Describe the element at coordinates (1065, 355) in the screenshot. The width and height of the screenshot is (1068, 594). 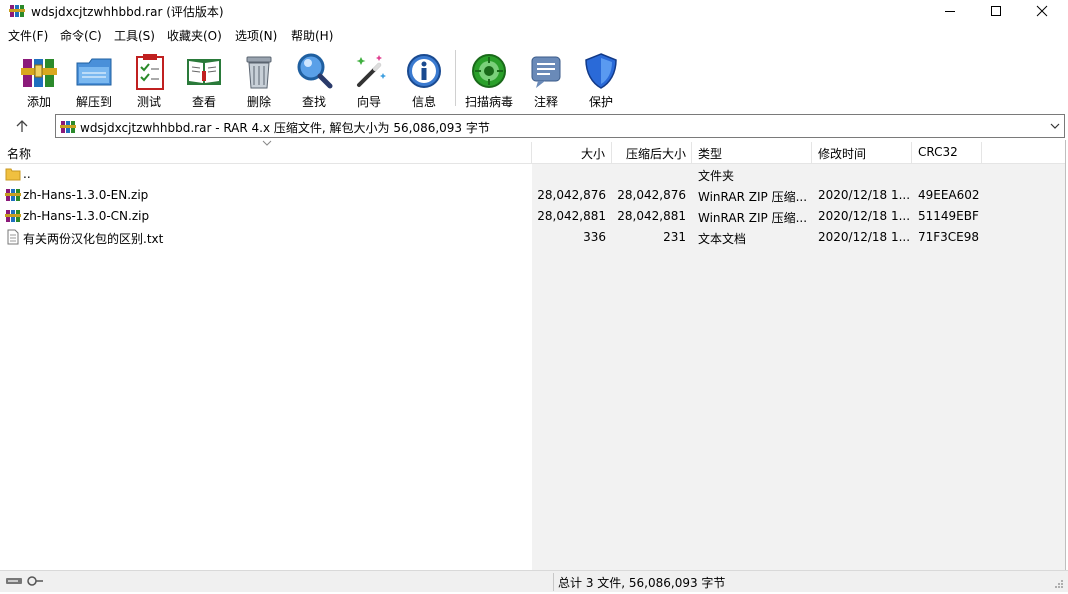
I see `list-right-border` at that location.